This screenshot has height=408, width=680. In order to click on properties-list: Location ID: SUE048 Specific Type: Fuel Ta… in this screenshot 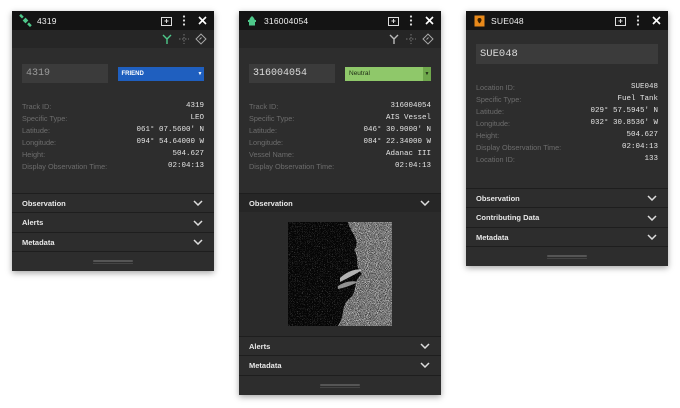, I will do `click(567, 123)`.